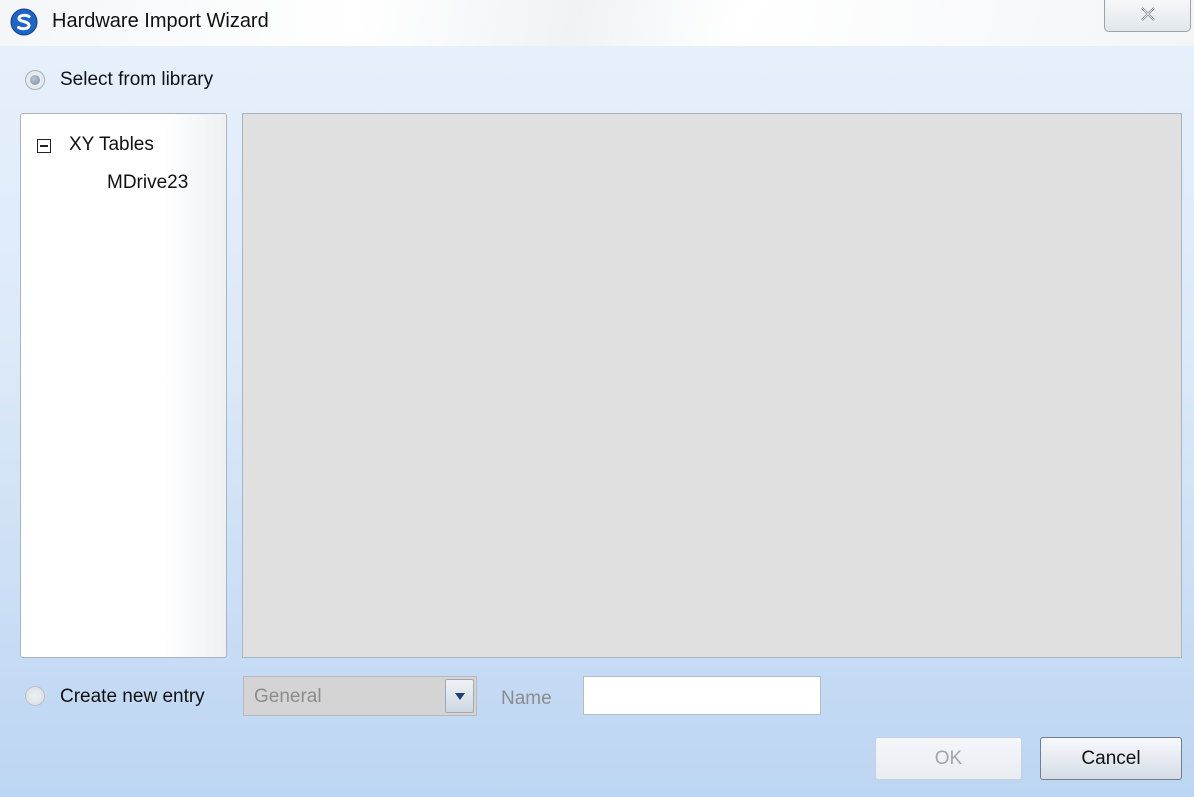 This screenshot has height=797, width=1194. Describe the element at coordinates (132, 697) in the screenshot. I see `create-new-entry-label: Create new entry` at that location.